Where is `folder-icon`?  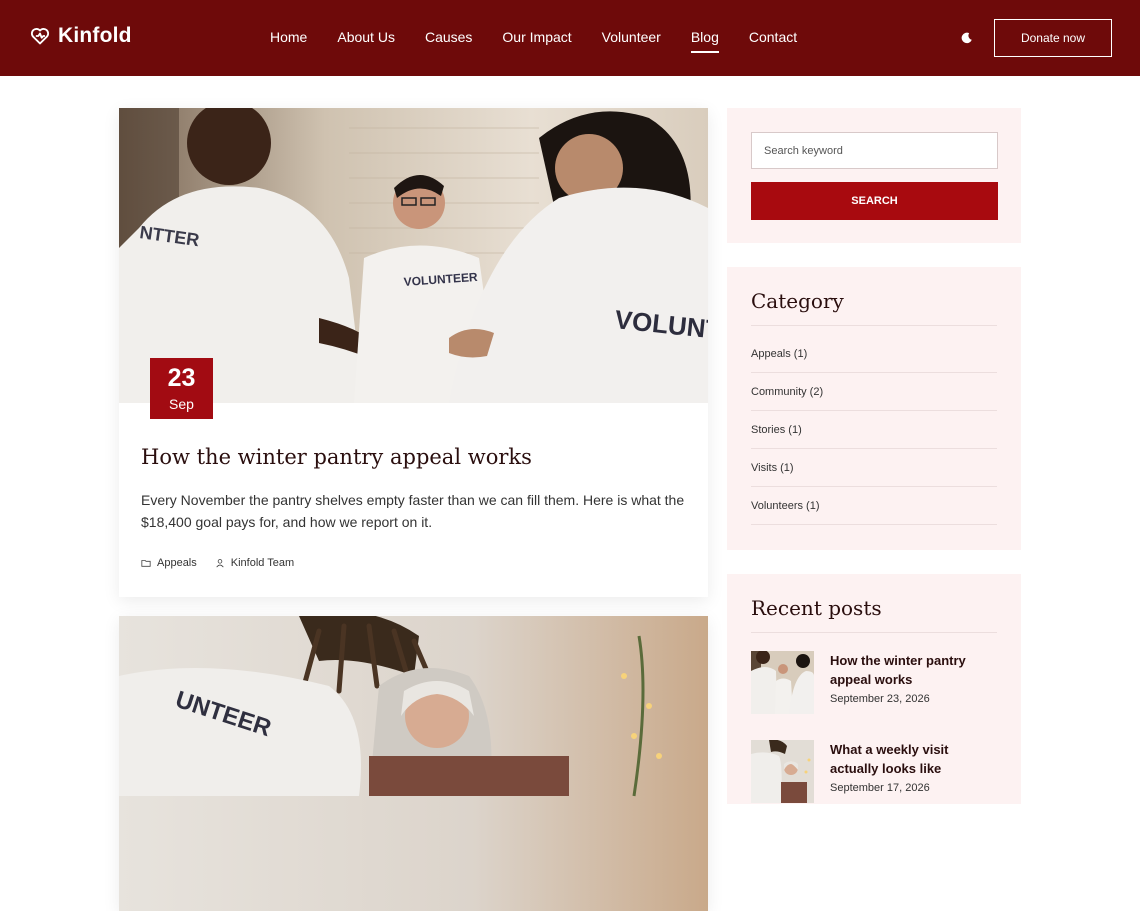 folder-icon is located at coordinates (146, 563).